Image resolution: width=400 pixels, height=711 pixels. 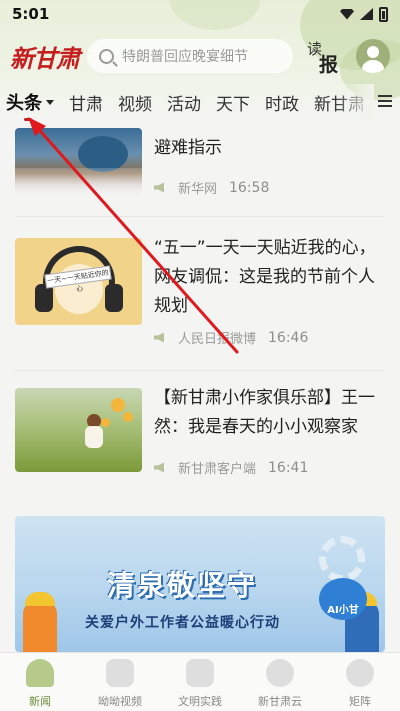 What do you see at coordinates (200, 701) in the screenshot?
I see `nav-label: 文明实践` at bounding box center [200, 701].